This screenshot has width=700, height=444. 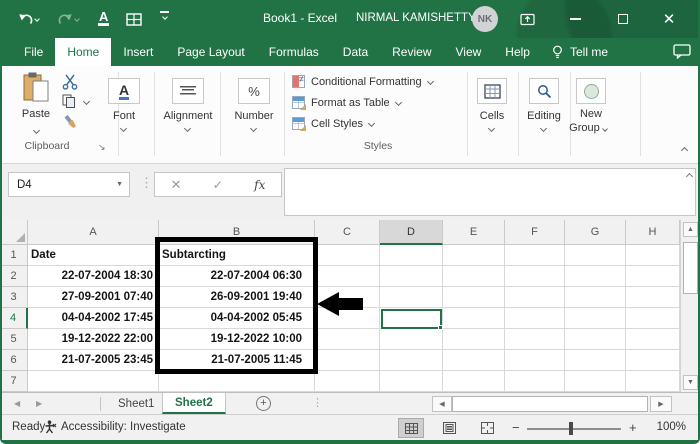 What do you see at coordinates (411, 381) in the screenshot?
I see `cell-D7` at bounding box center [411, 381].